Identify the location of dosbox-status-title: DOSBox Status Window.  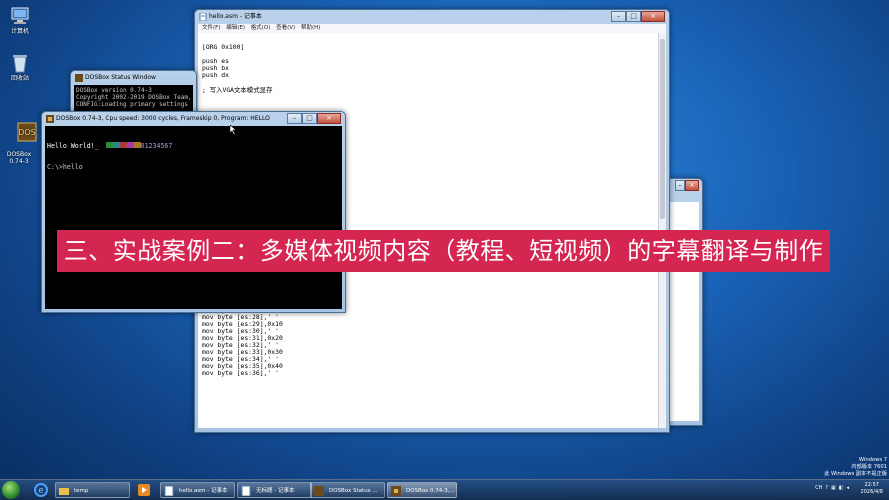
(133, 78).